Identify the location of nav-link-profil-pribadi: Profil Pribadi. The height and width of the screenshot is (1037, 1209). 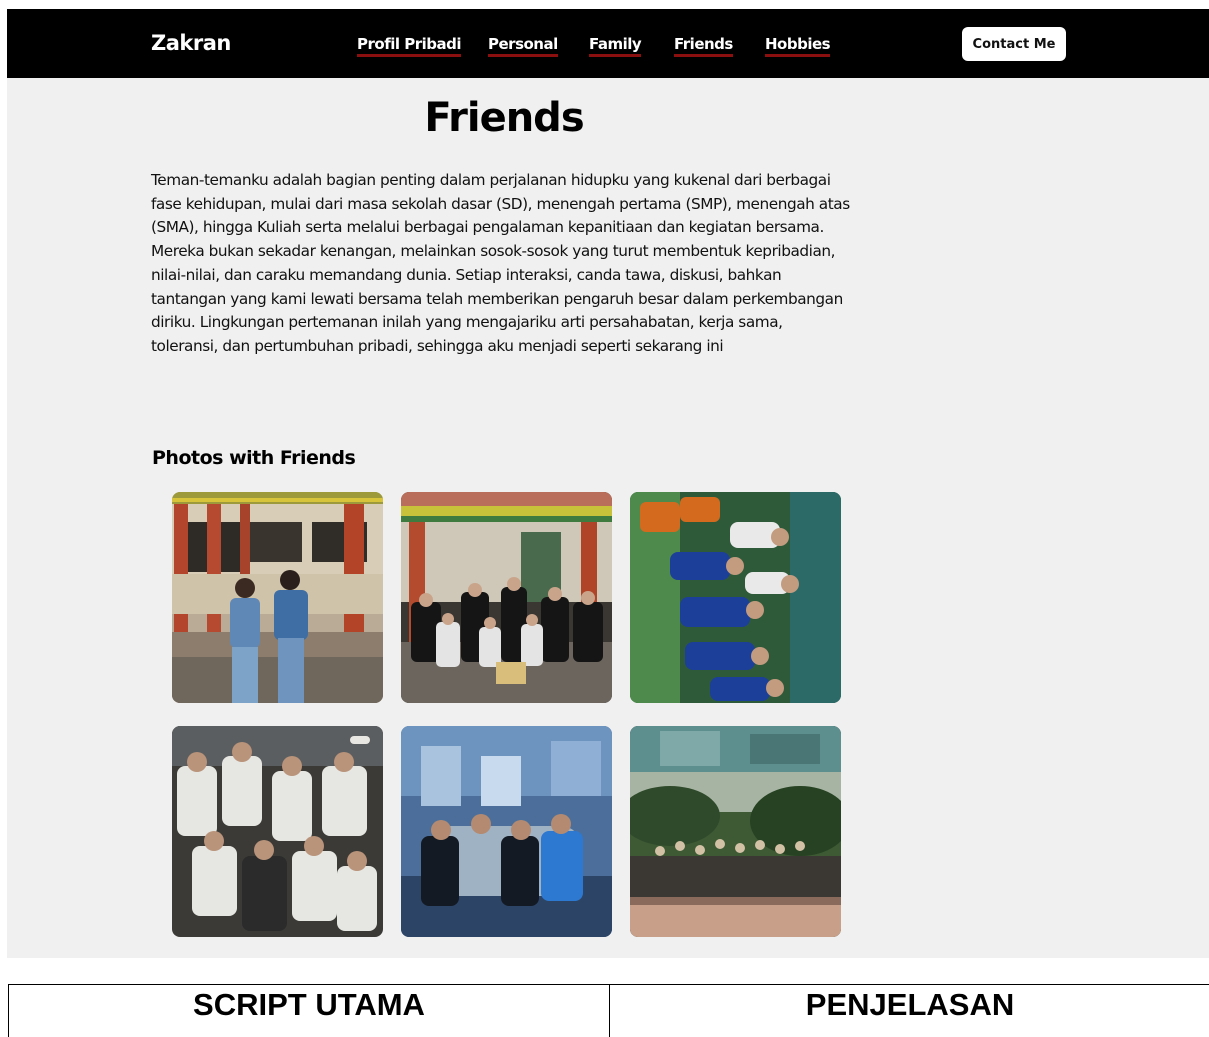
(409, 46).